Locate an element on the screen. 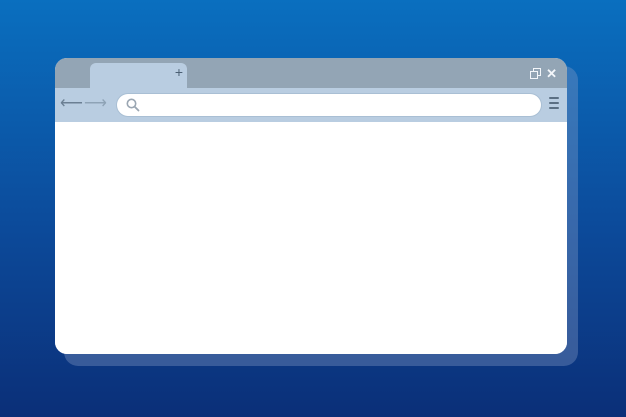 This screenshot has width=626, height=417. navigation-bar: ⟵ ⟶ is located at coordinates (311, 105).